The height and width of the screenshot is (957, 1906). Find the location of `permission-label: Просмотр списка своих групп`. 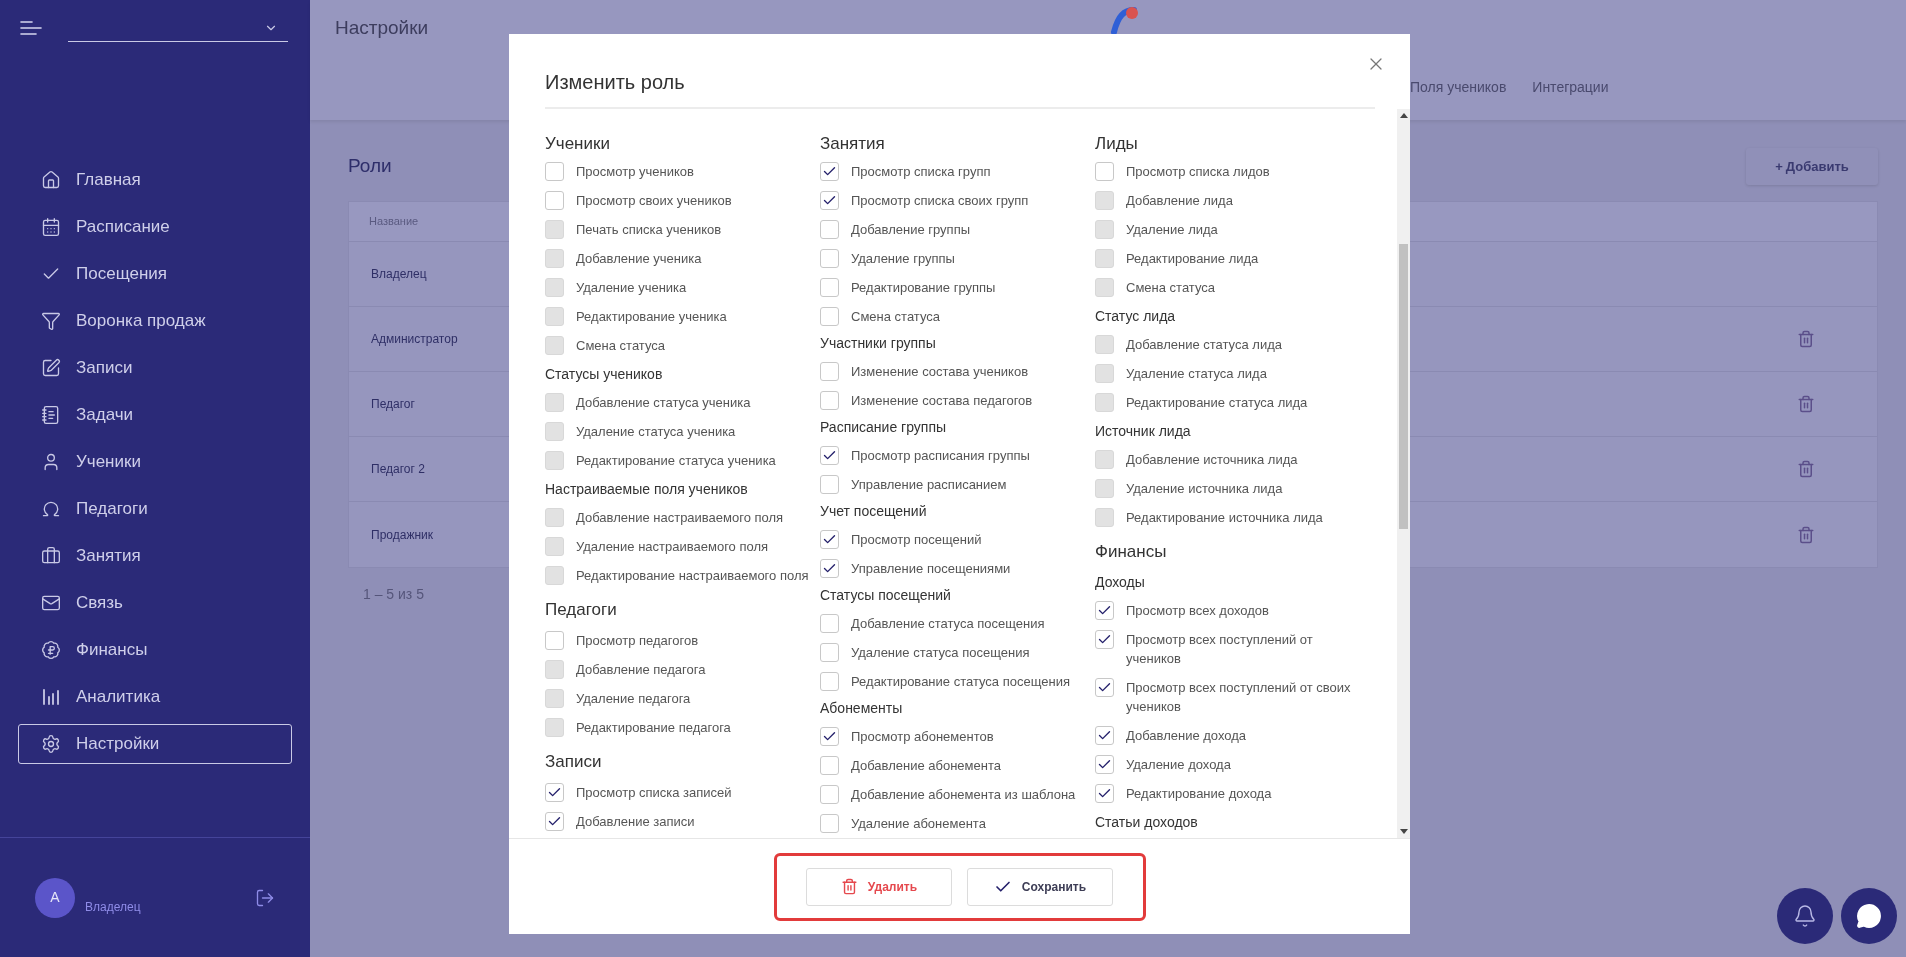

permission-label: Просмотр списка своих групп is located at coordinates (940, 200).